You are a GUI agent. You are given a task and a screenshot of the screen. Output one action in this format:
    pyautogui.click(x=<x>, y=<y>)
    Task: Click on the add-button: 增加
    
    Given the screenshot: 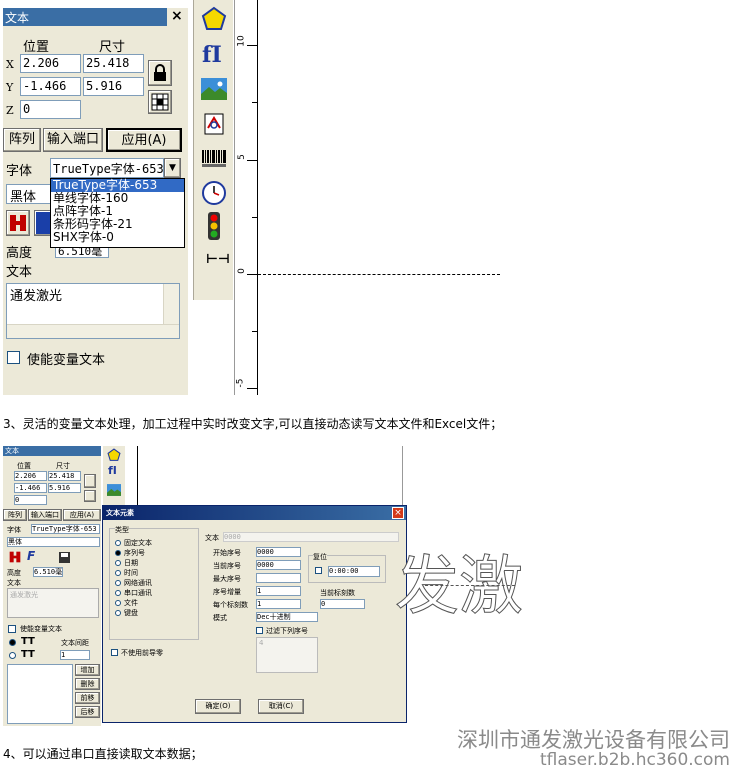 What is the action you would take?
    pyautogui.click(x=87, y=670)
    